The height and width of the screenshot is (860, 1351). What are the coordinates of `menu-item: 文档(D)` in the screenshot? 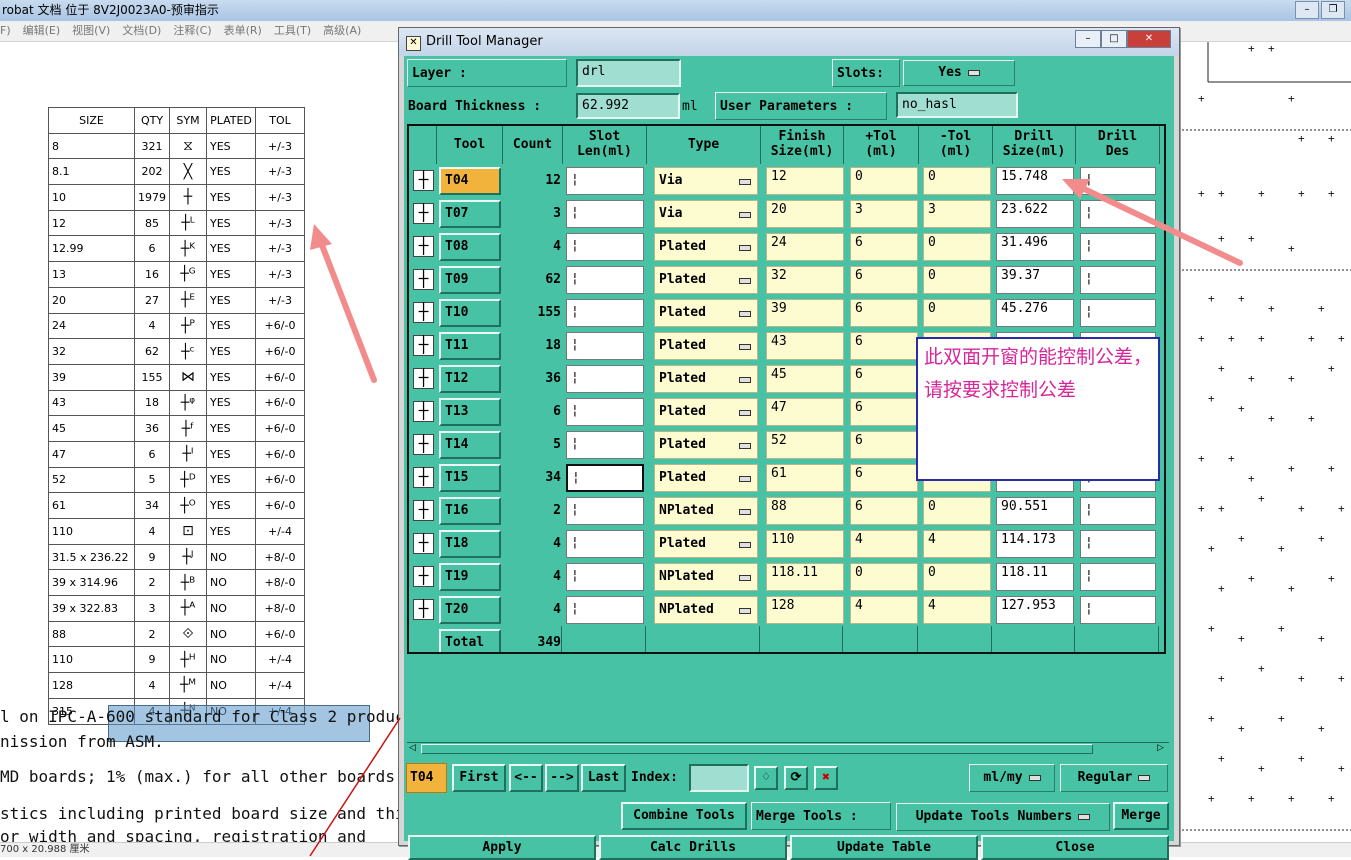 It's located at (141, 30).